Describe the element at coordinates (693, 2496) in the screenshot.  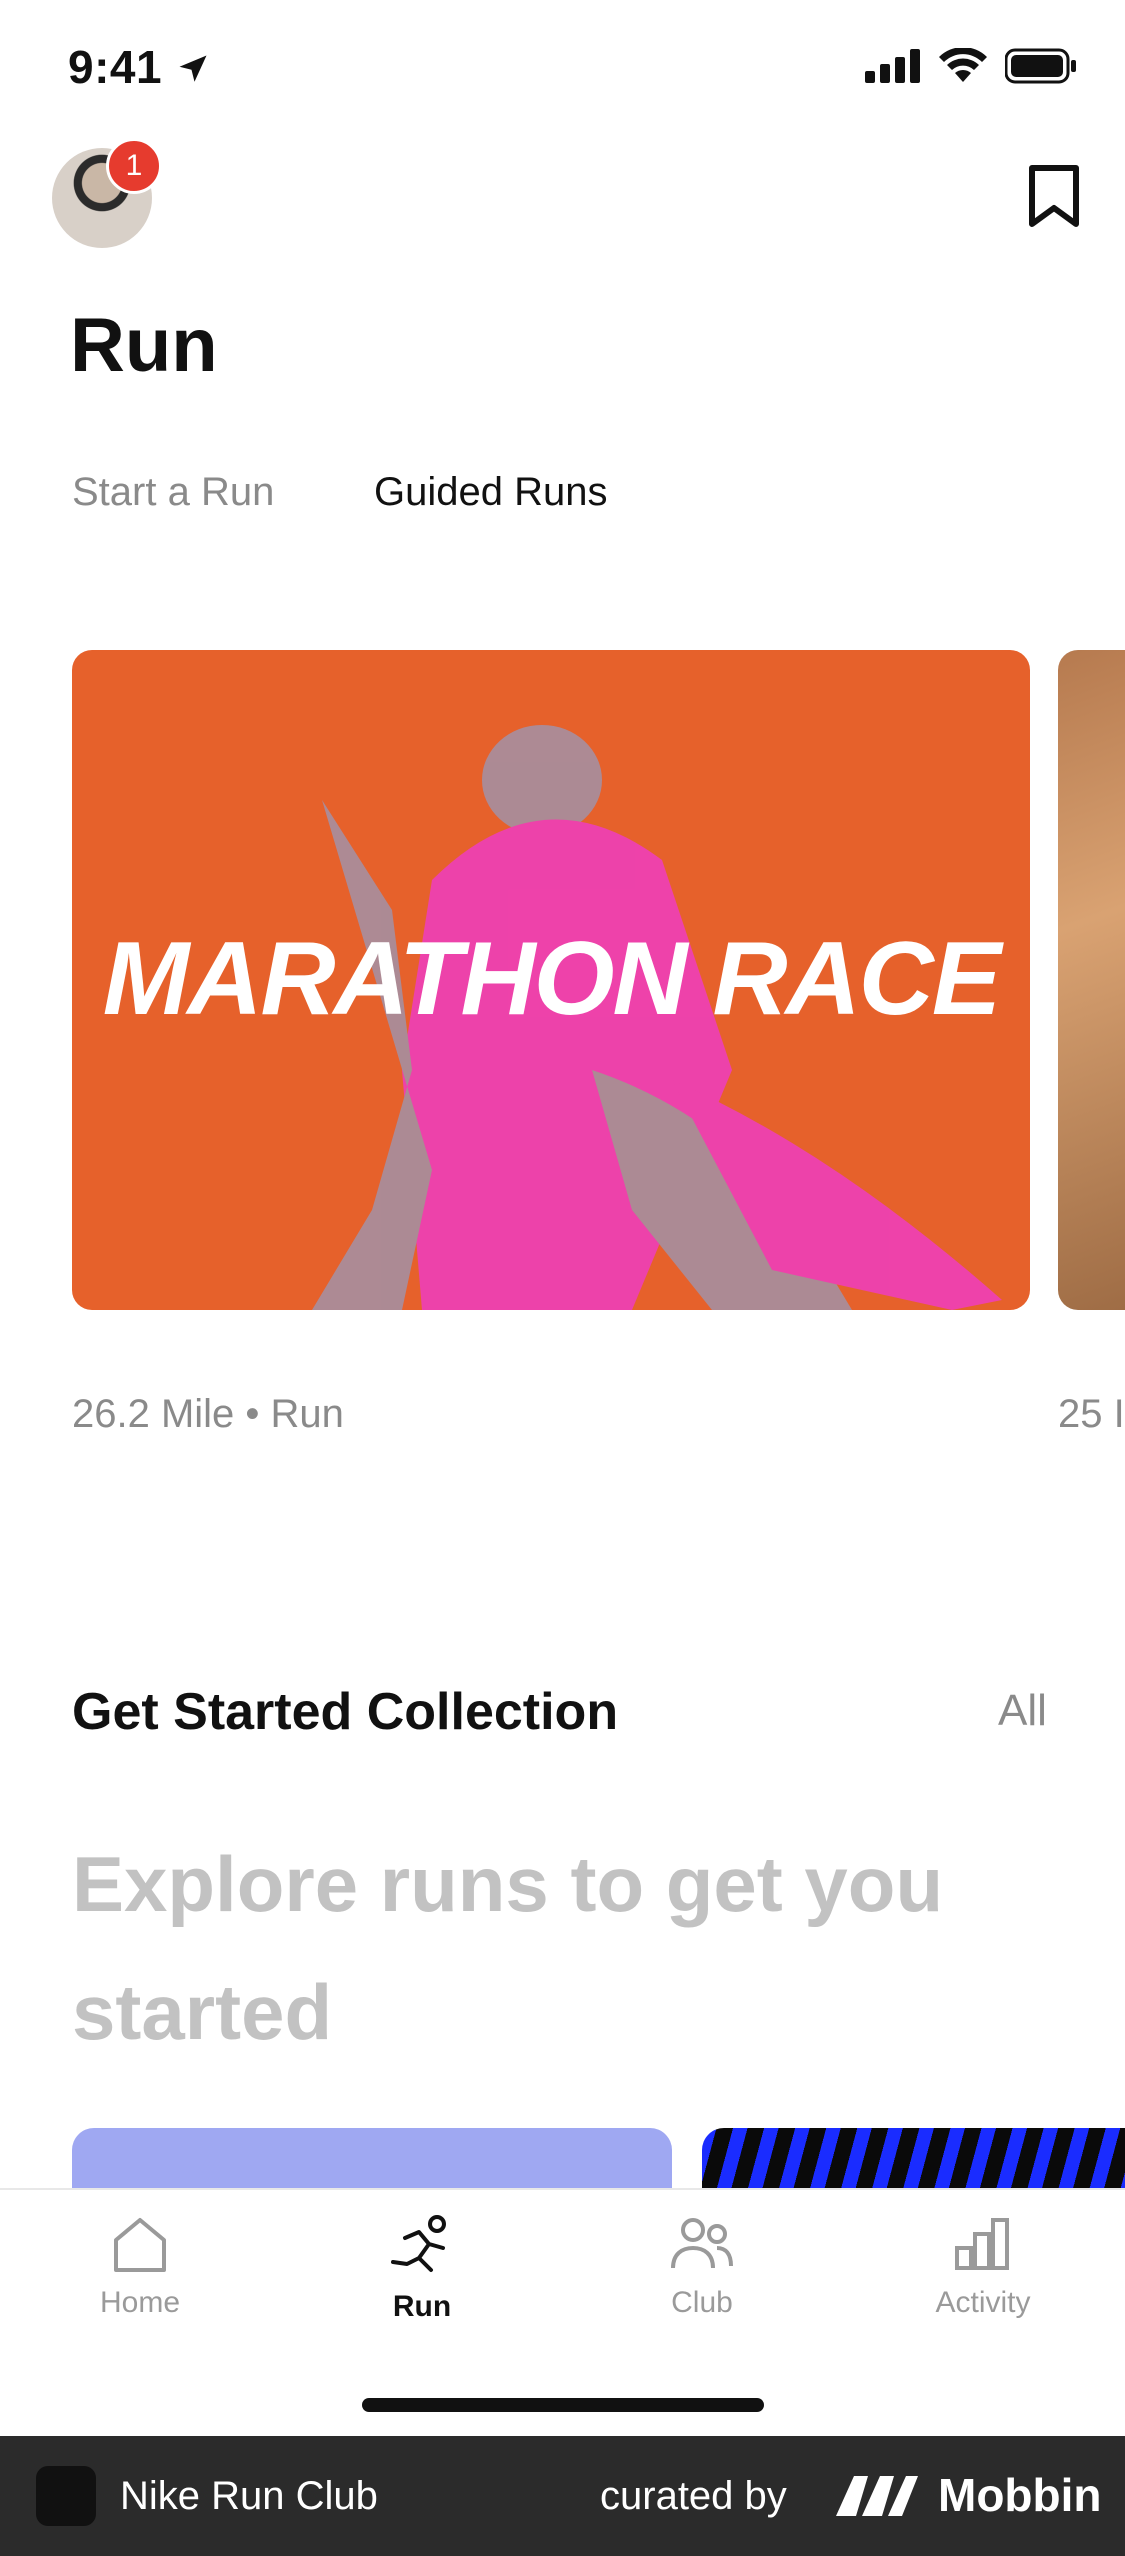
I see `footer-curated-label: curated by` at that location.